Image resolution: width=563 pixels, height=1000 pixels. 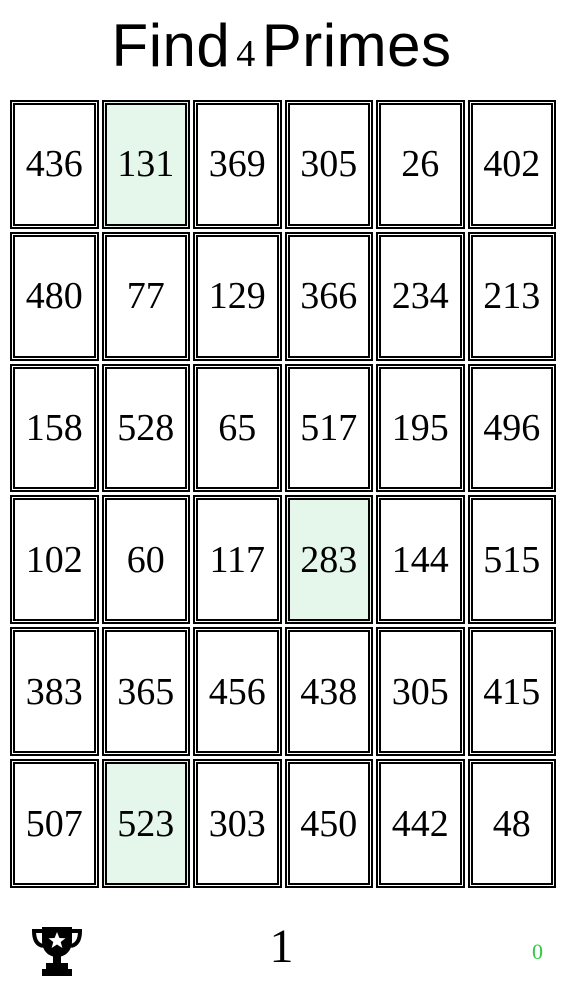 What do you see at coordinates (537, 951) in the screenshot?
I see `score-counter: 0` at bounding box center [537, 951].